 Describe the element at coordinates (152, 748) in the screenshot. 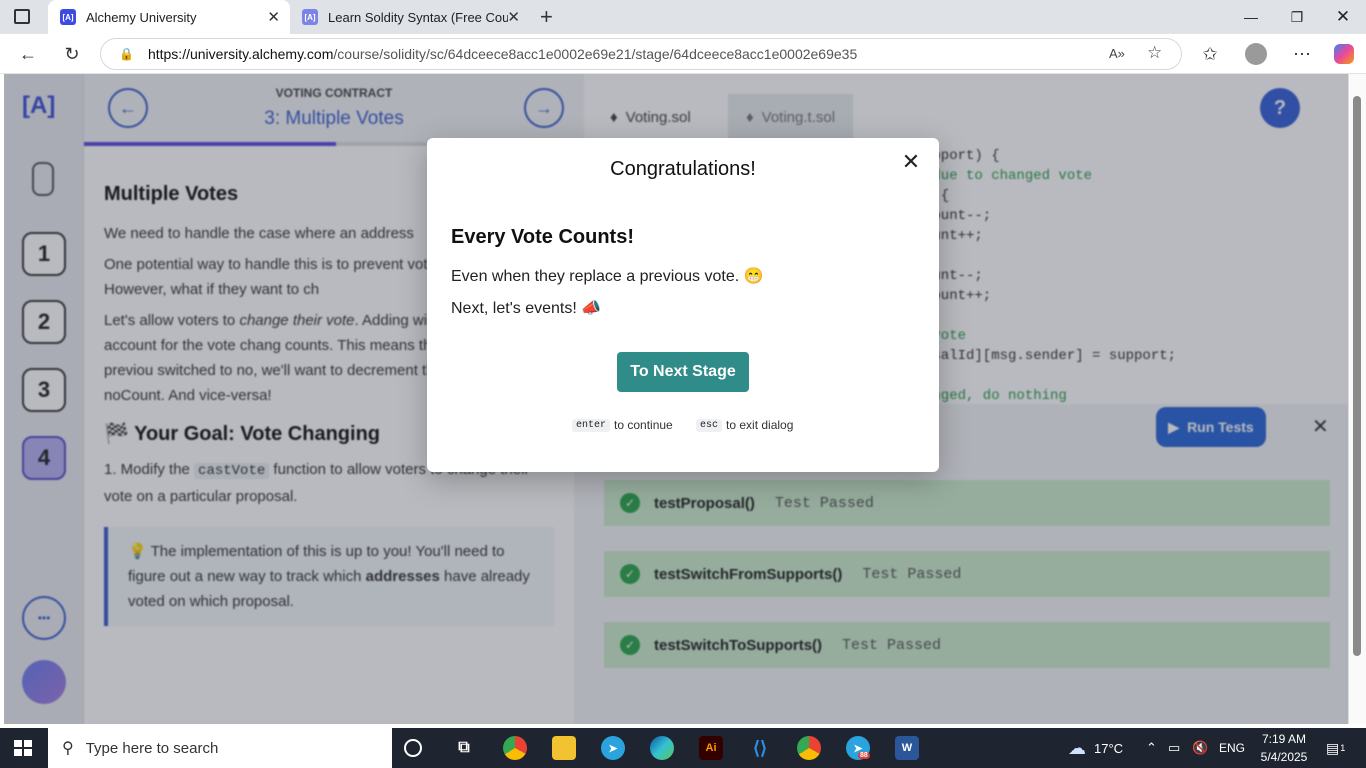

I see `search-placeholder: Type here to search` at that location.